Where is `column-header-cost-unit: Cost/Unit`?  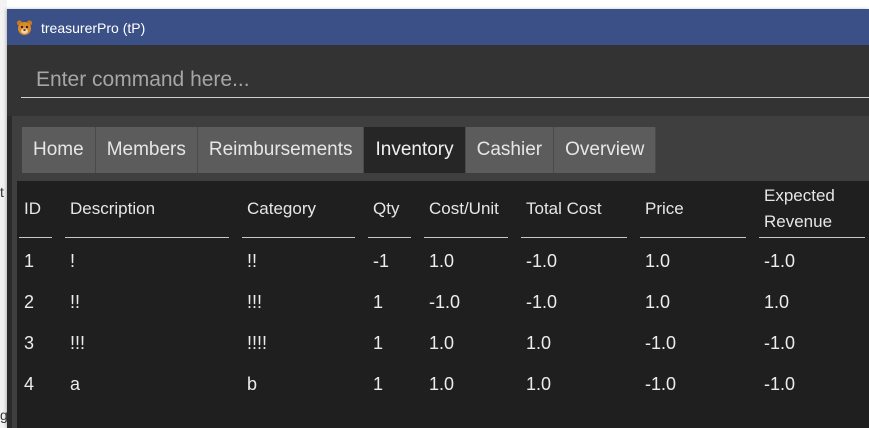 column-header-cost-unit: Cost/Unit is located at coordinates (466, 209).